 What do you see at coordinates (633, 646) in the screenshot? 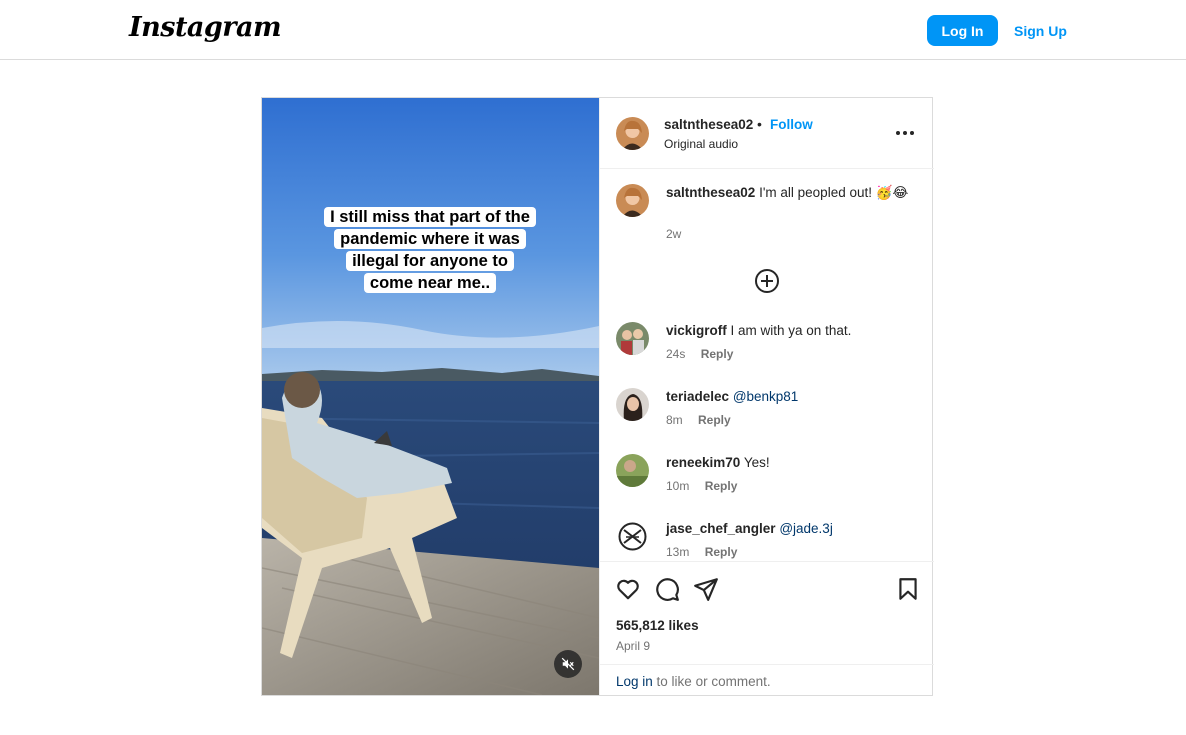
I see `post-date: April 9` at bounding box center [633, 646].